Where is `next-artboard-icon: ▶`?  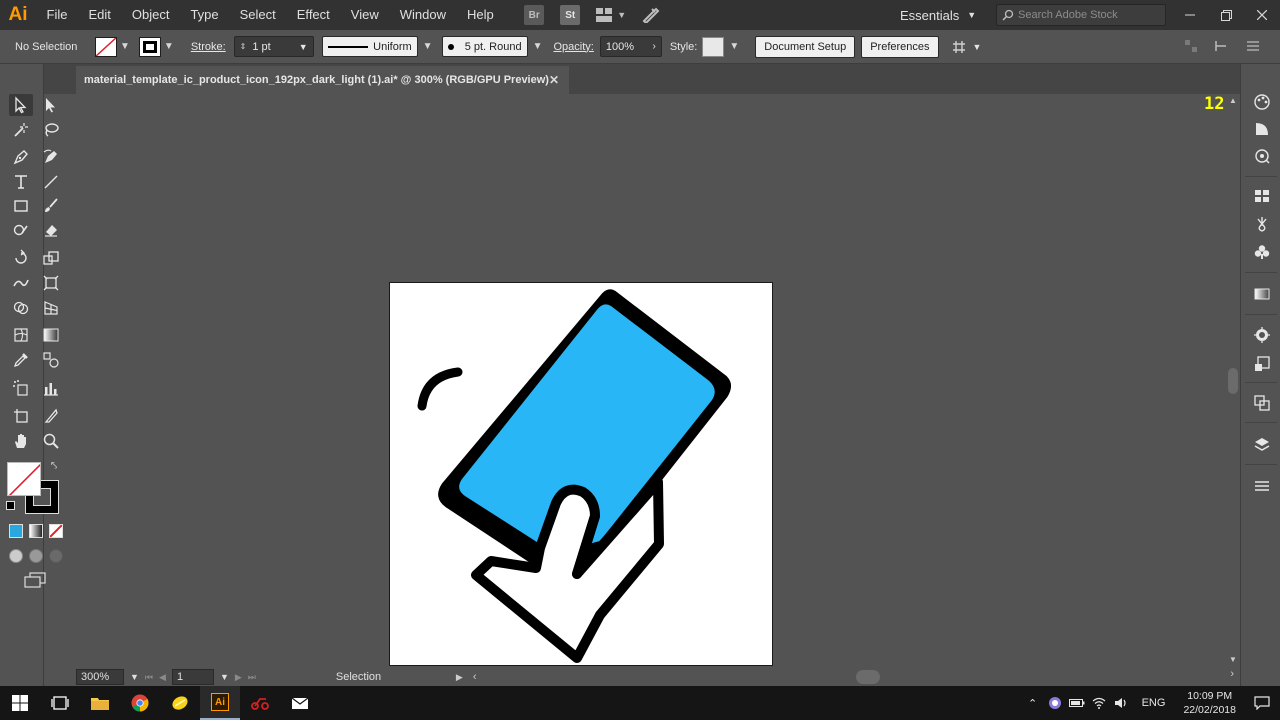
next-artboard-icon: ▶ is located at coordinates (238, 677).